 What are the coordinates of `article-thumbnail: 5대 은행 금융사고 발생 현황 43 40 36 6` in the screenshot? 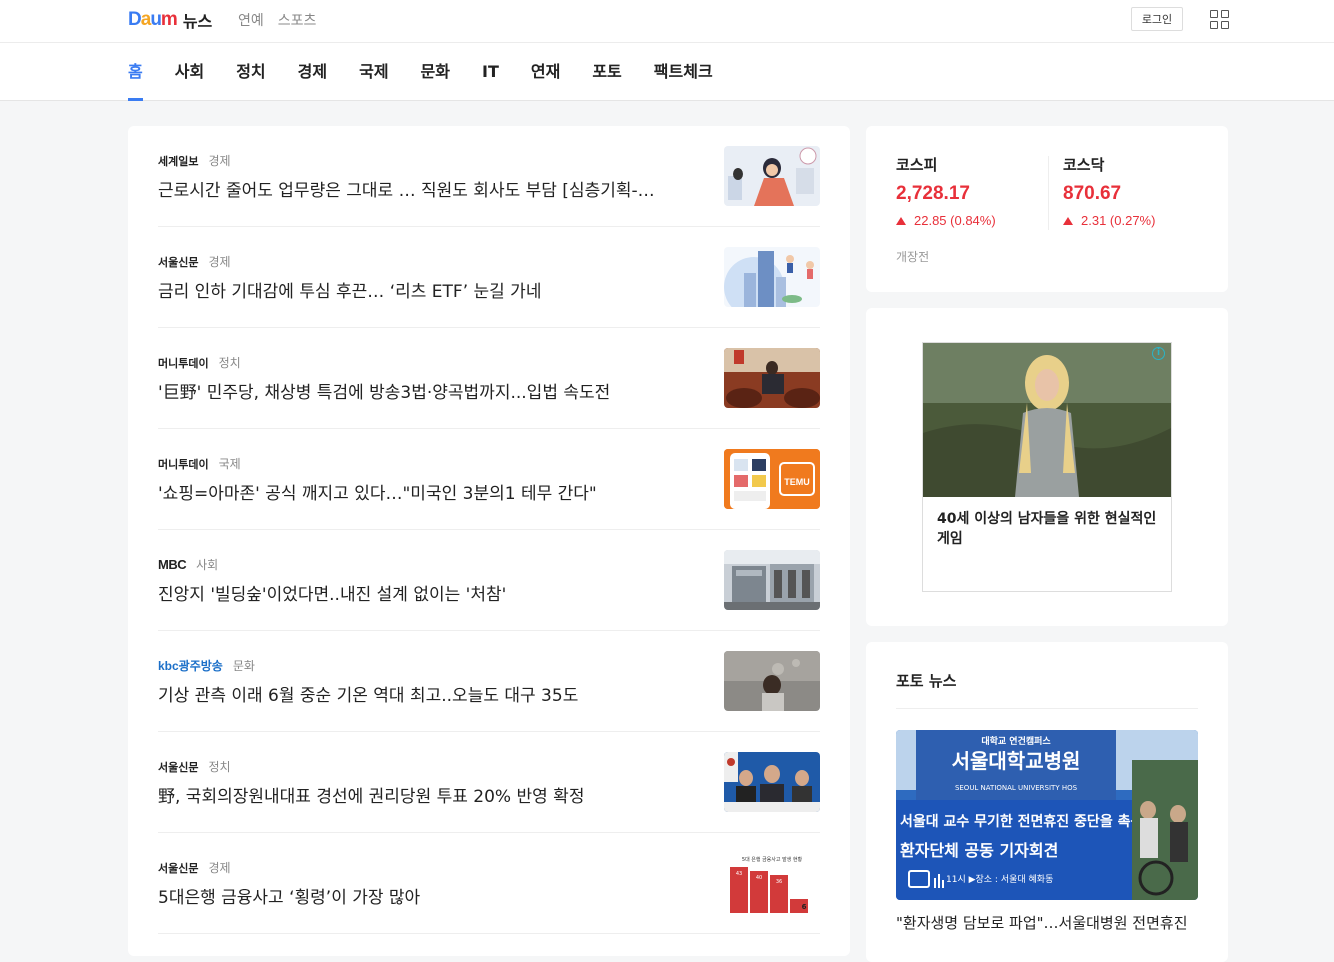 It's located at (772, 883).